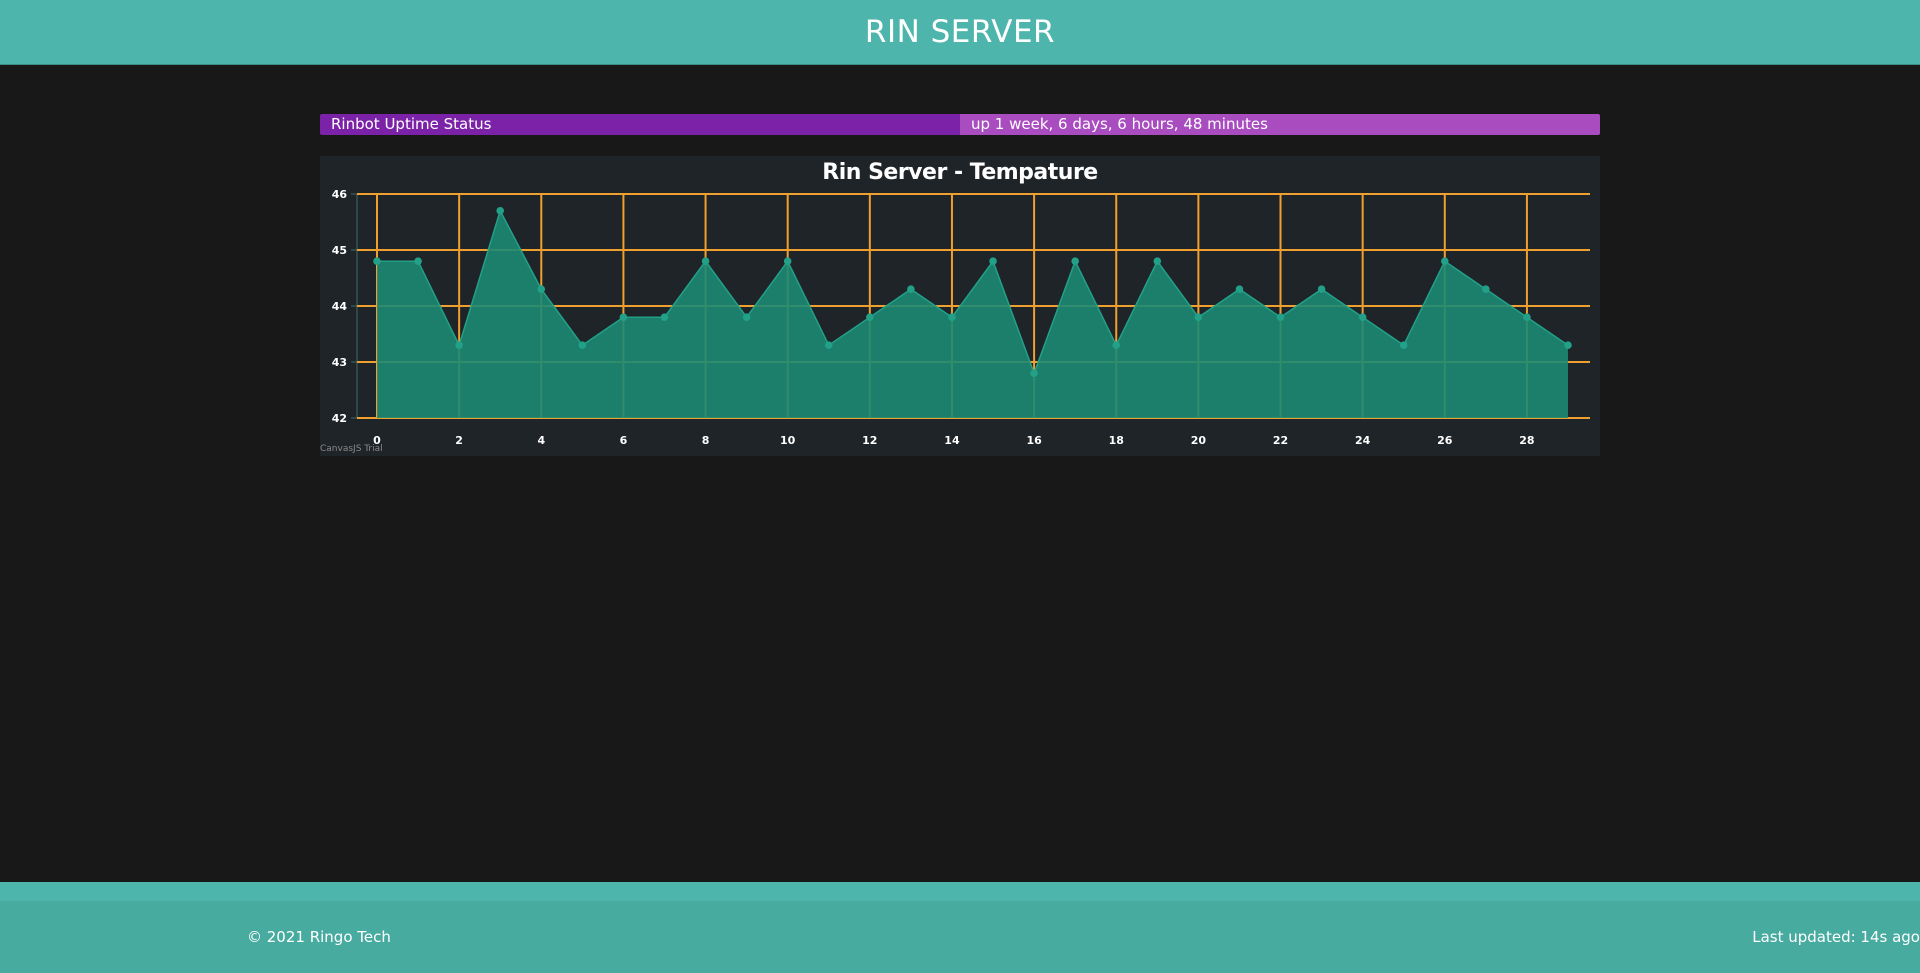  Describe the element at coordinates (1526, 440) in the screenshot. I see `x-tick-label: 28` at that location.